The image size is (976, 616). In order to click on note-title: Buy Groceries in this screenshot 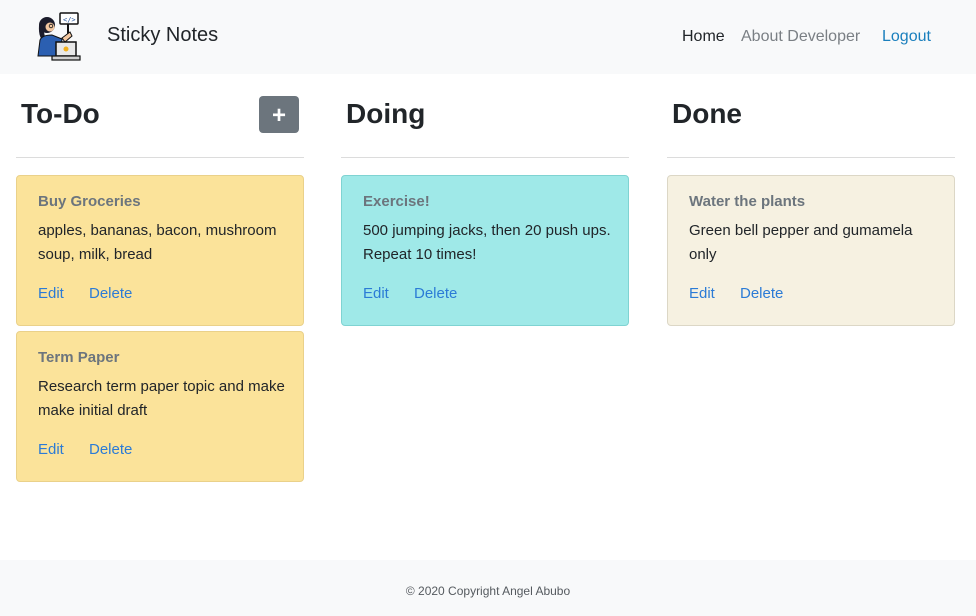, I will do `click(89, 201)`.